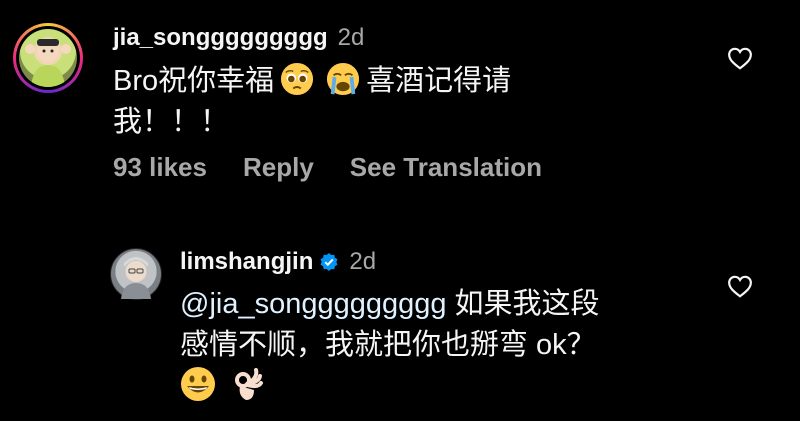  What do you see at coordinates (440, 325) in the screenshot?
I see `reply-body: @jia_songgggggggg 如果我这段 感情不顺，我就把你也掰弯 ok？` at bounding box center [440, 325].